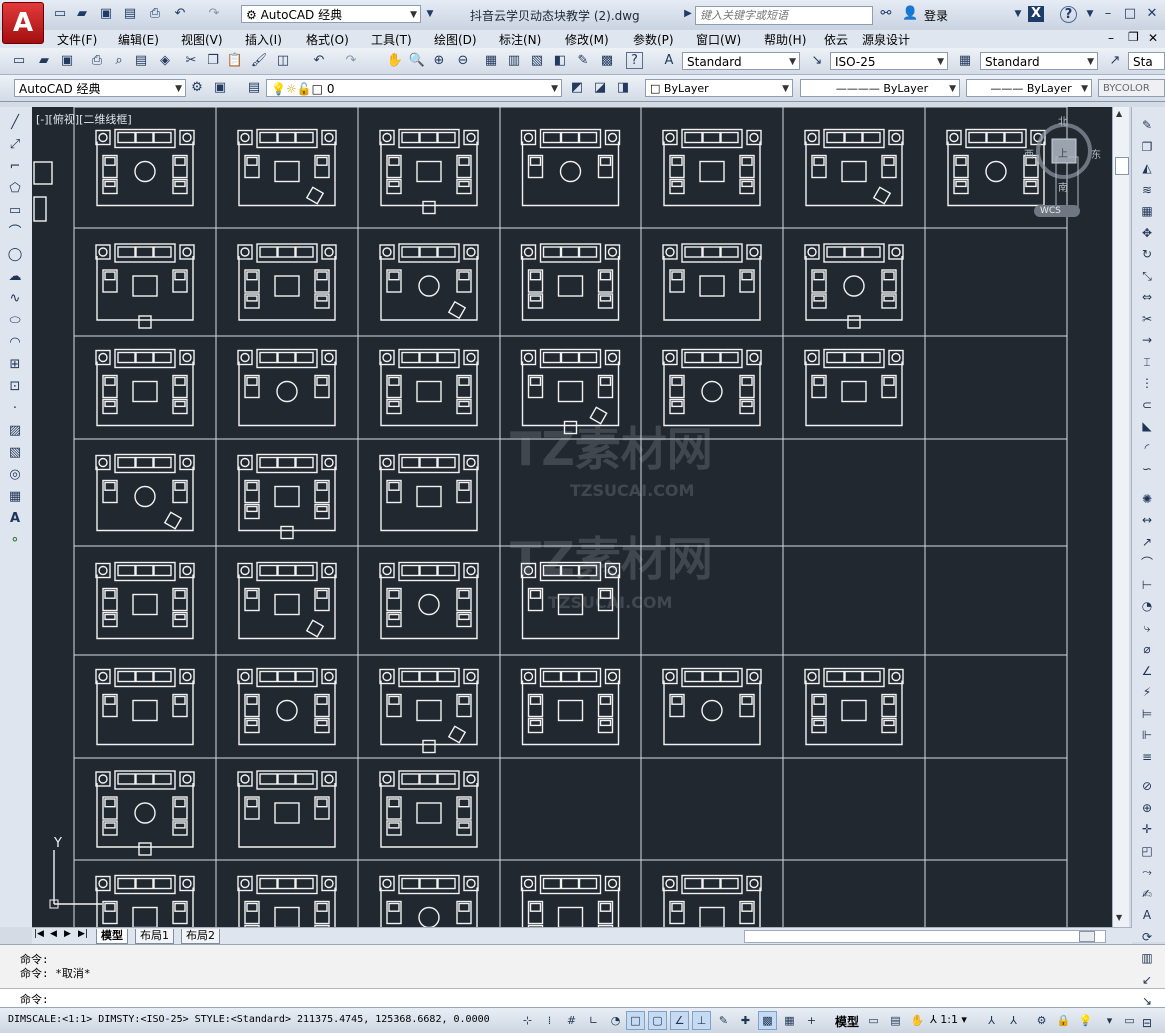 The height and width of the screenshot is (1033, 1165). What do you see at coordinates (1147, 362) in the screenshot?
I see `break-at-point-icon: ⌶` at bounding box center [1147, 362].